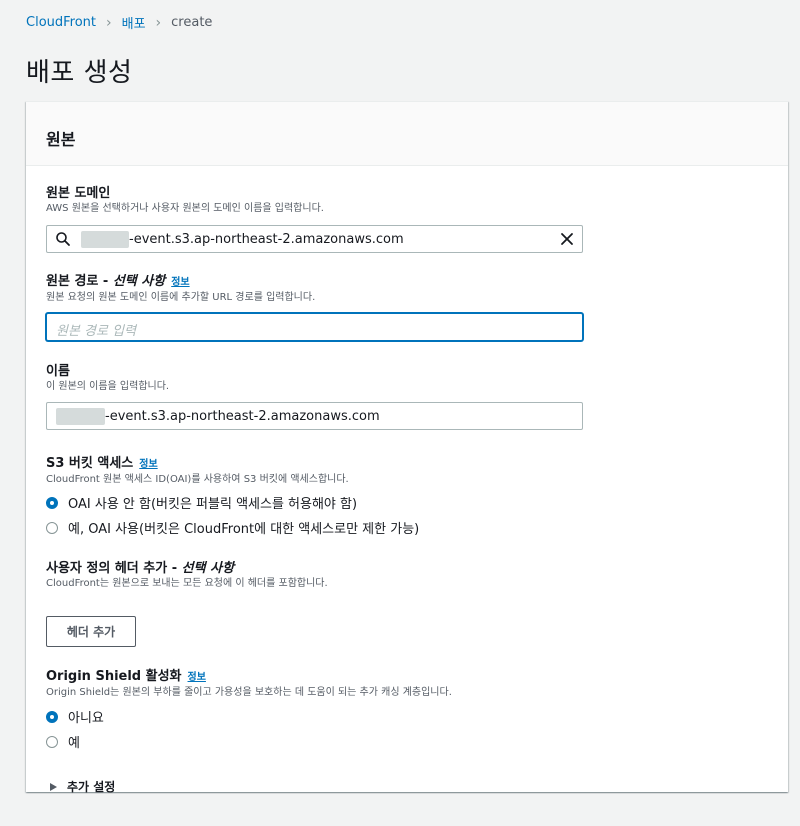  Describe the element at coordinates (108, 386) in the screenshot. I see `name-description: 이 원본의 이름을 입력합니다.` at that location.